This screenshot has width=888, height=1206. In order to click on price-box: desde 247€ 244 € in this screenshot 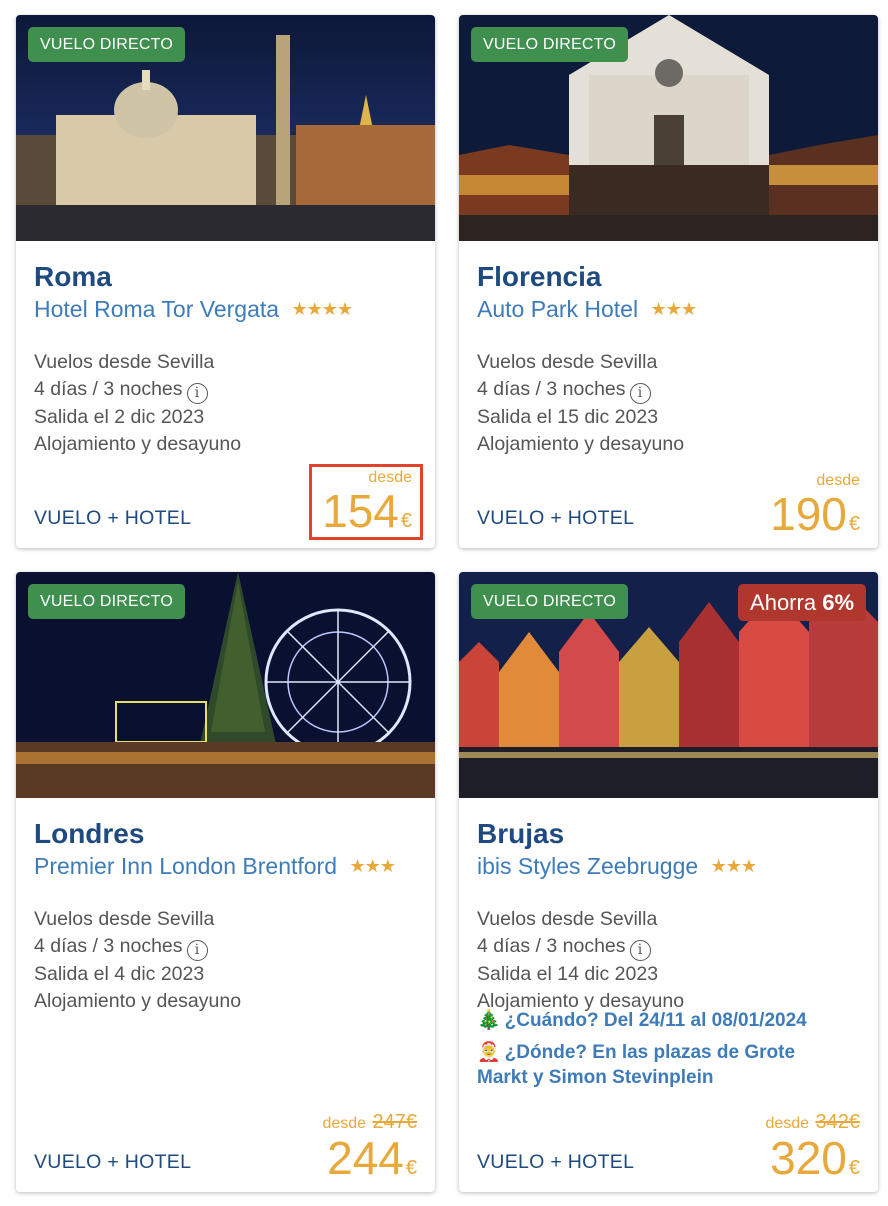, I will do `click(369, 1146)`.